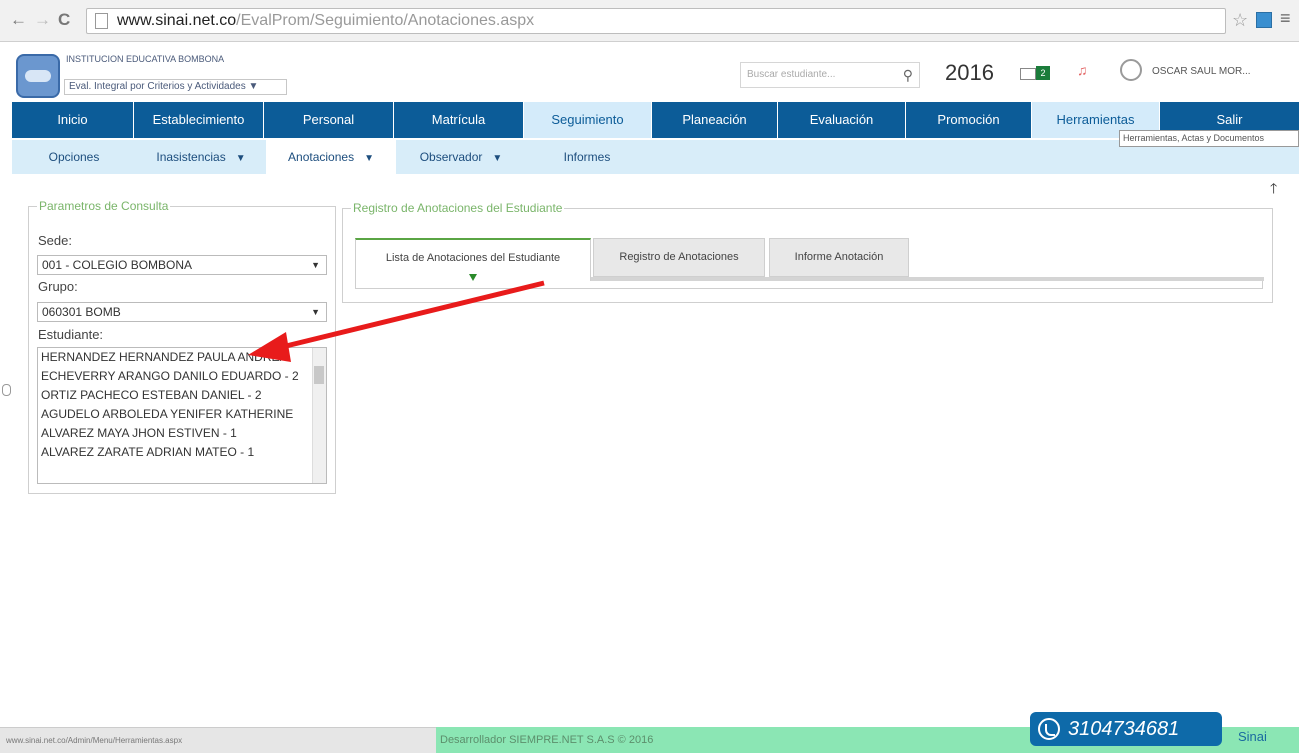 The width and height of the screenshot is (1299, 753). I want to click on arrow-head, so click(269, 347).